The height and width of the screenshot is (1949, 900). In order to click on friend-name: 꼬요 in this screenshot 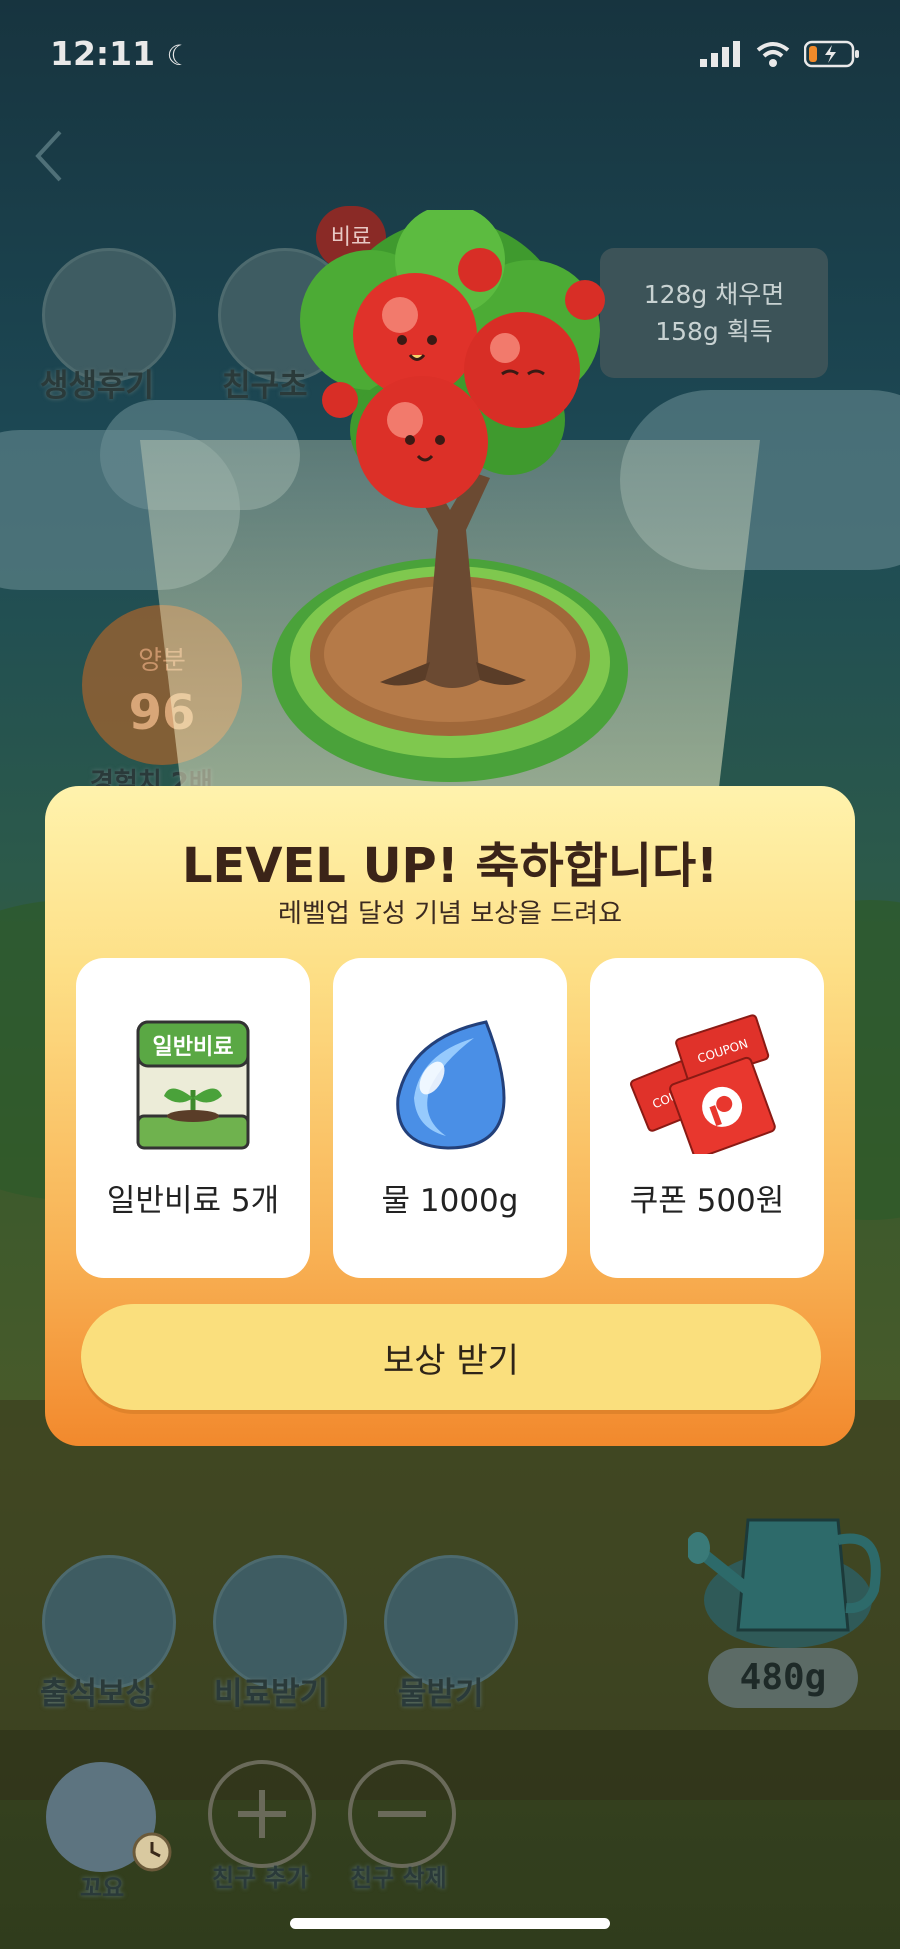, I will do `click(102, 1888)`.